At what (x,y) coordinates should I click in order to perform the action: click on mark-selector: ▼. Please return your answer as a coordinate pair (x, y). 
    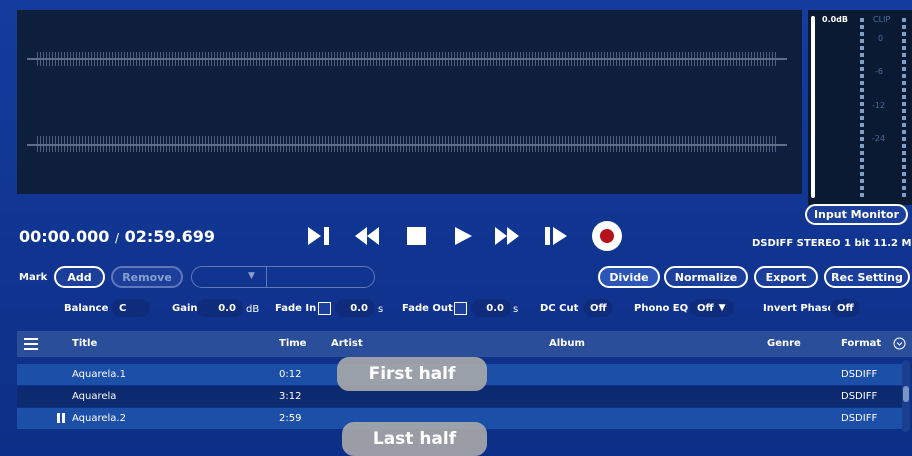
    Looking at the image, I should click on (283, 277).